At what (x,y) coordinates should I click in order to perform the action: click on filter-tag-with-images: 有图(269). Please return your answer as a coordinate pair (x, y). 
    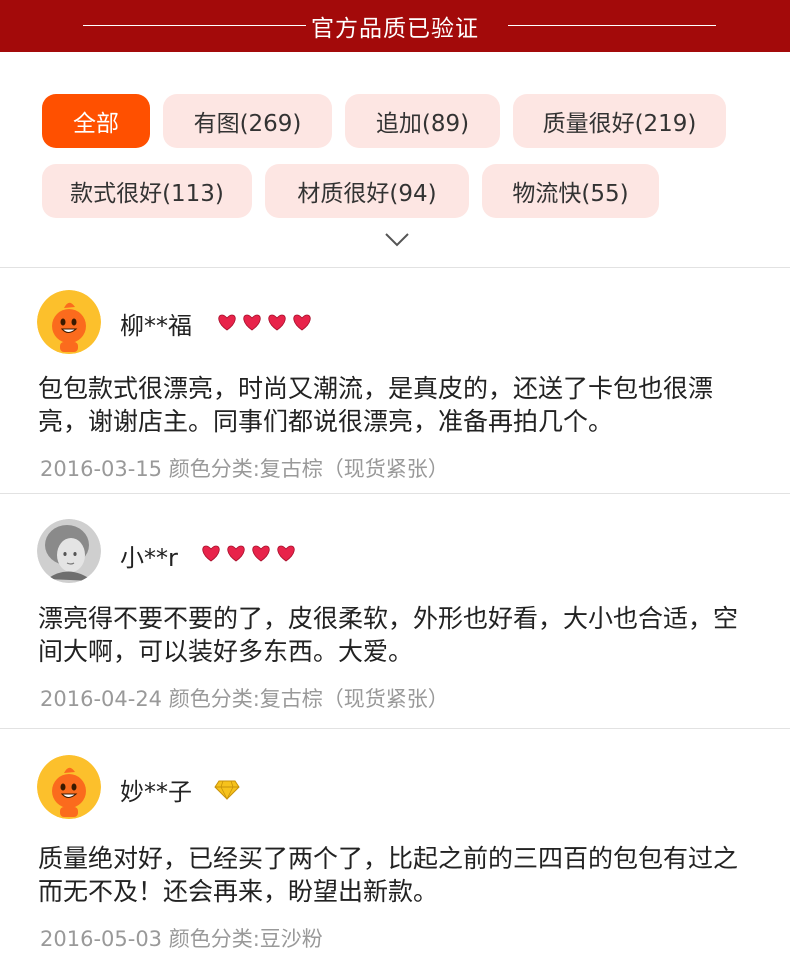
    Looking at the image, I should click on (247, 121).